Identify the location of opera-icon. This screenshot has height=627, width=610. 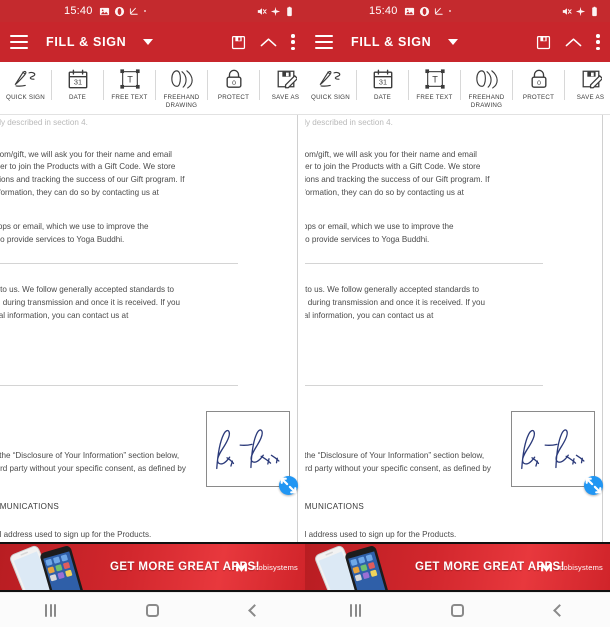
(119, 11).